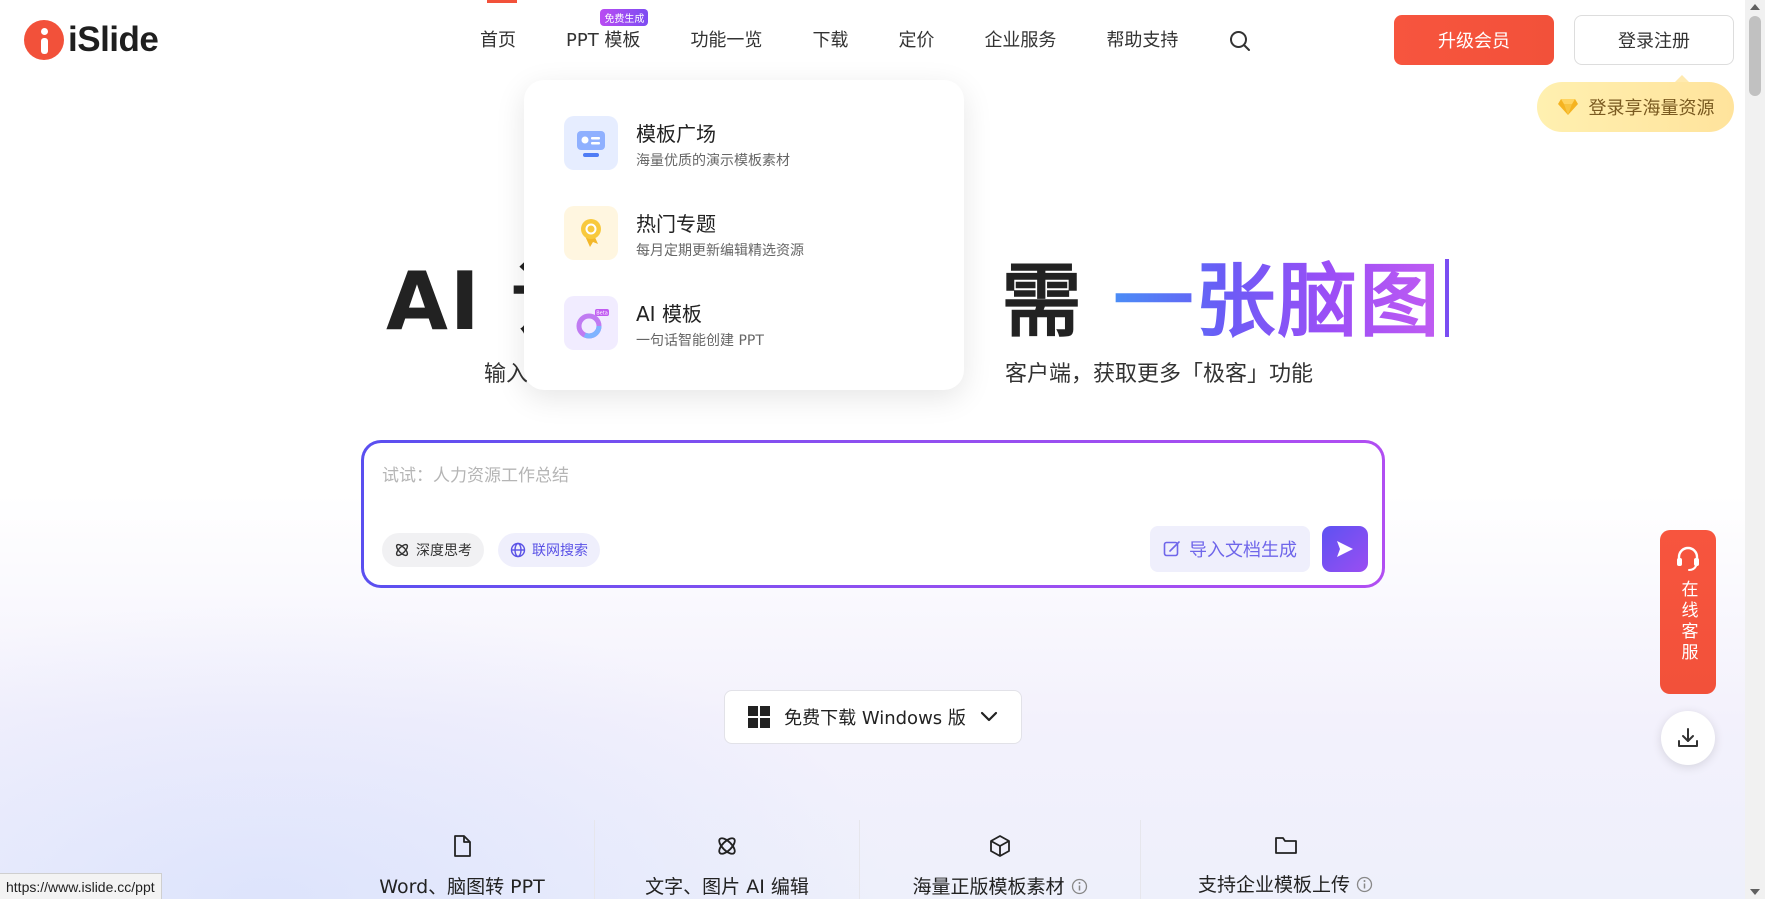 Image resolution: width=1765 pixels, height=899 pixels. I want to click on web-search-toggle: 联网搜索, so click(549, 550).